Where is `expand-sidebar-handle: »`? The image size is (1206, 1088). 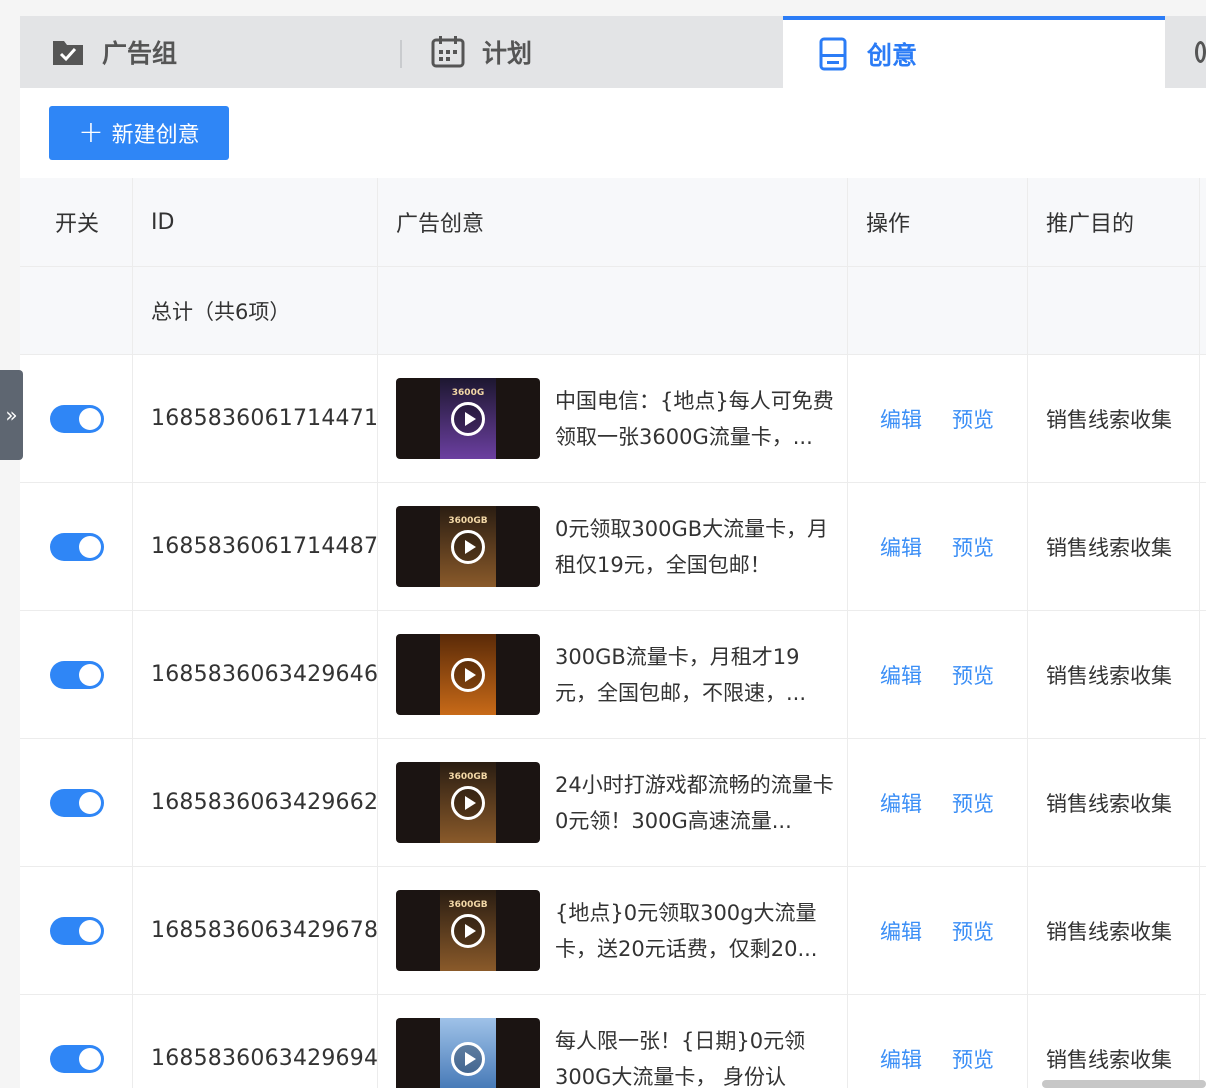
expand-sidebar-handle: » is located at coordinates (11, 415).